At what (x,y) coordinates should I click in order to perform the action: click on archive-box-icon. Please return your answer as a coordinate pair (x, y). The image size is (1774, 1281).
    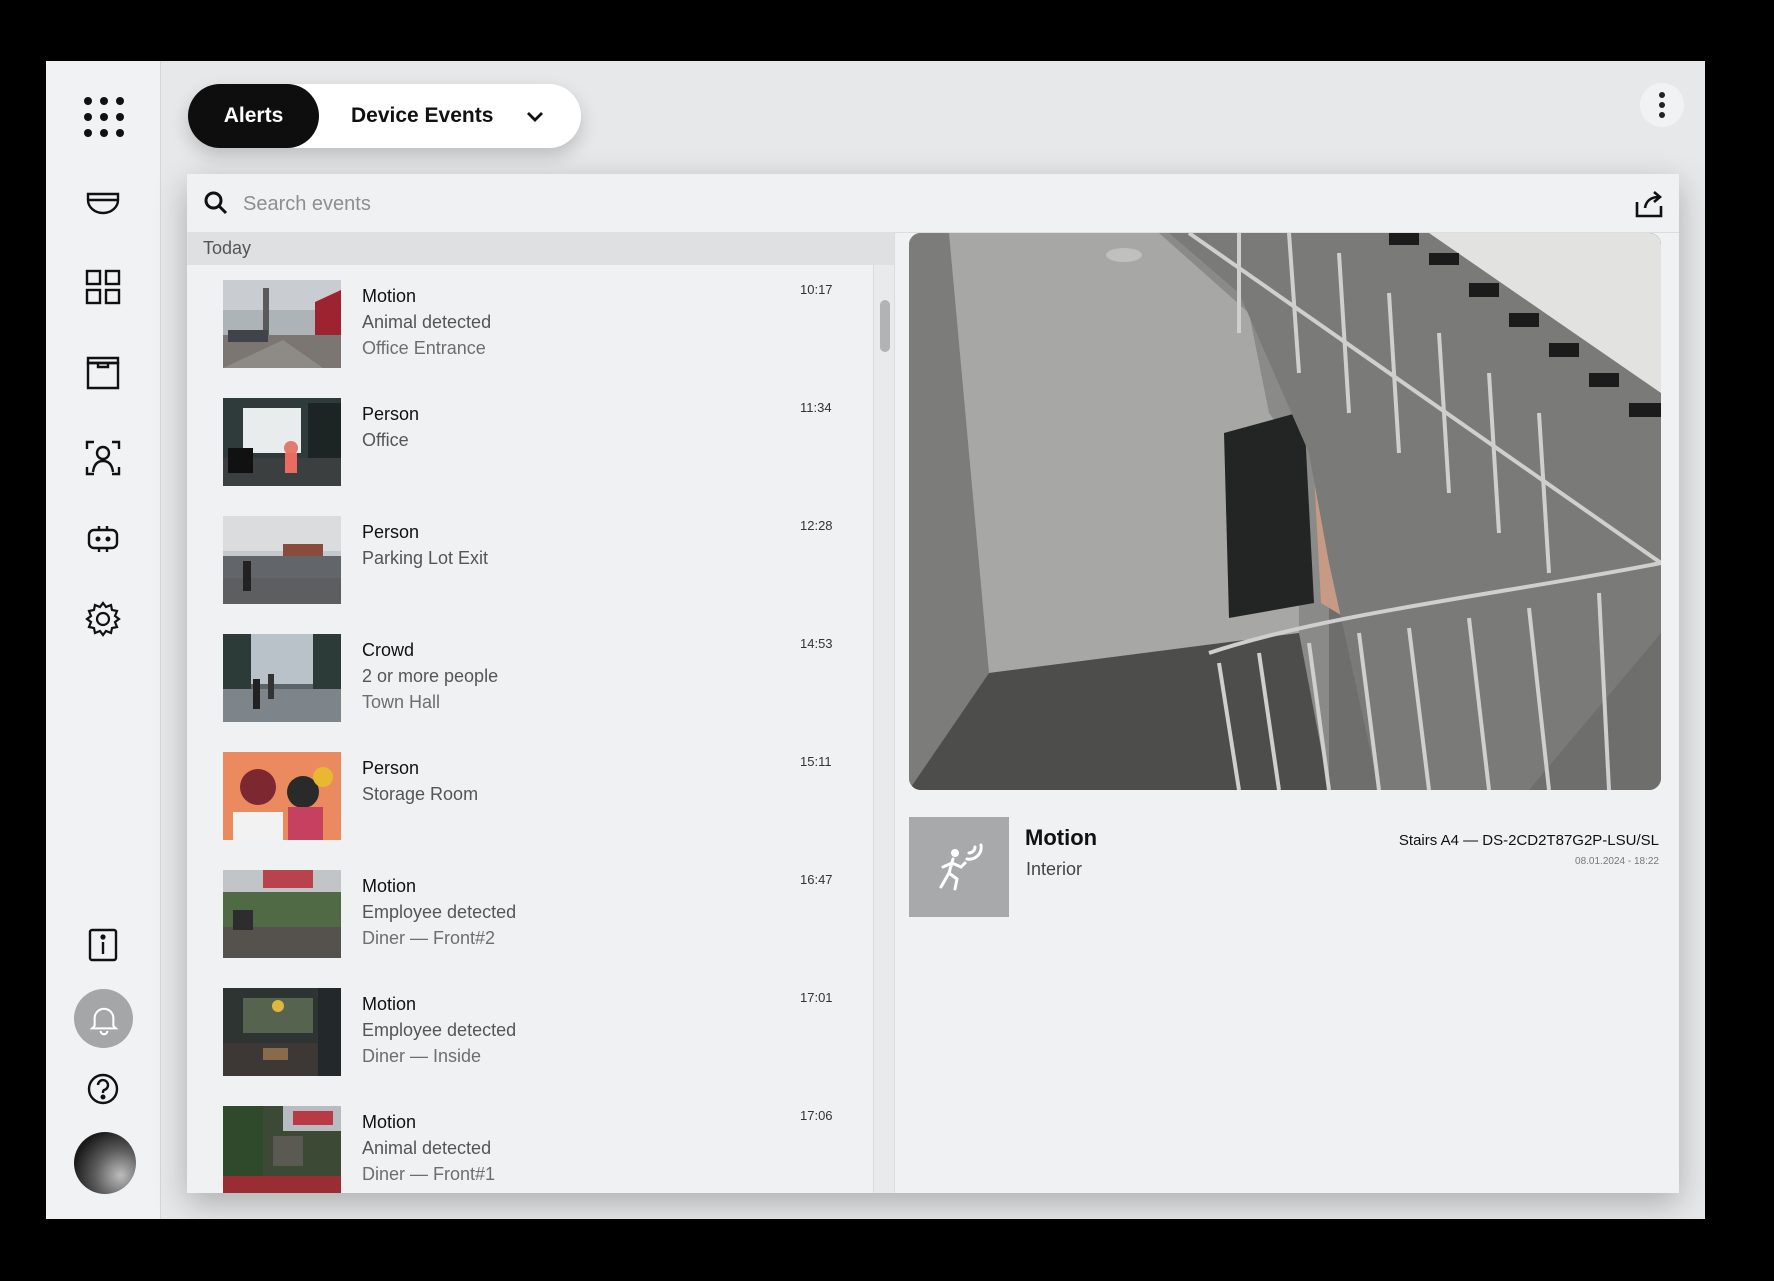
    Looking at the image, I should click on (103, 373).